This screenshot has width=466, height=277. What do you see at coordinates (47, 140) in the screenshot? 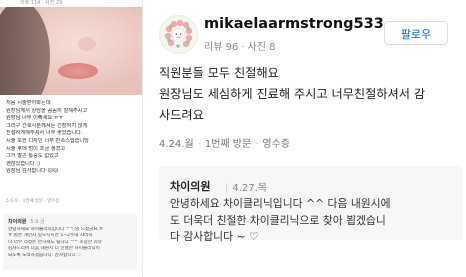
I see `review-line: 시술 또한 디자인 너무 만족스럽습니당` at bounding box center [47, 140].